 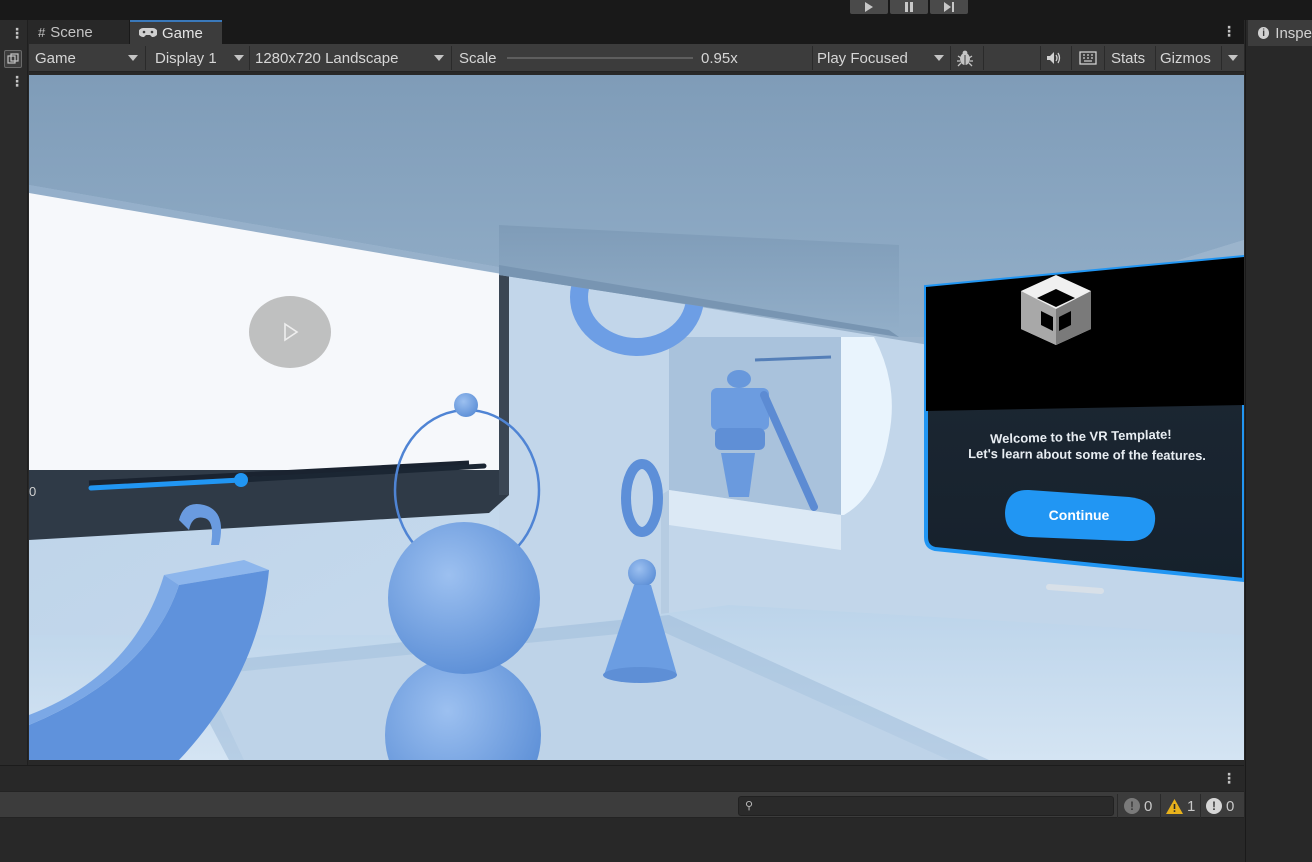 What do you see at coordinates (32, 491) in the screenshot?
I see `video-time-text: 0` at bounding box center [32, 491].